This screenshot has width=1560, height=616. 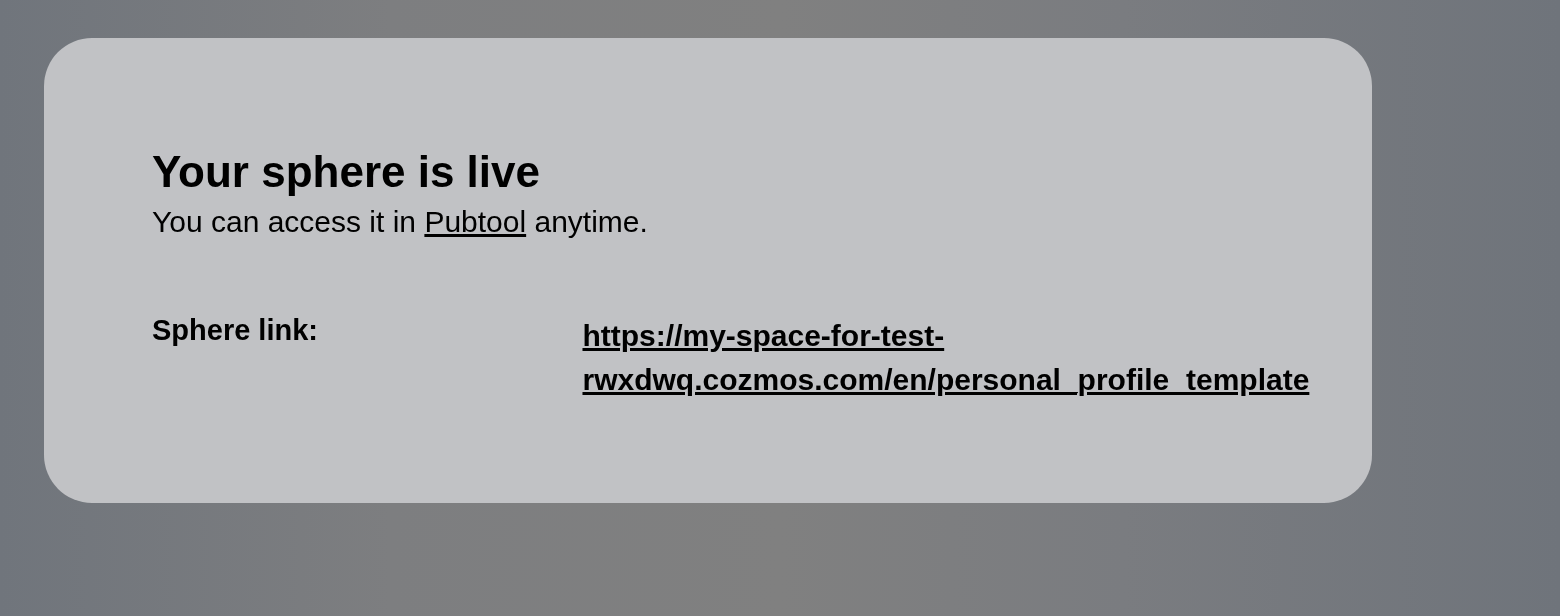 I want to click on field-label: Sphere link:, so click(x=235, y=330).